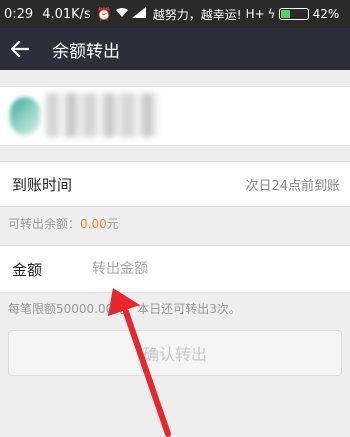 The width and height of the screenshot is (350, 437). I want to click on battery-percent: 42%, so click(326, 14).